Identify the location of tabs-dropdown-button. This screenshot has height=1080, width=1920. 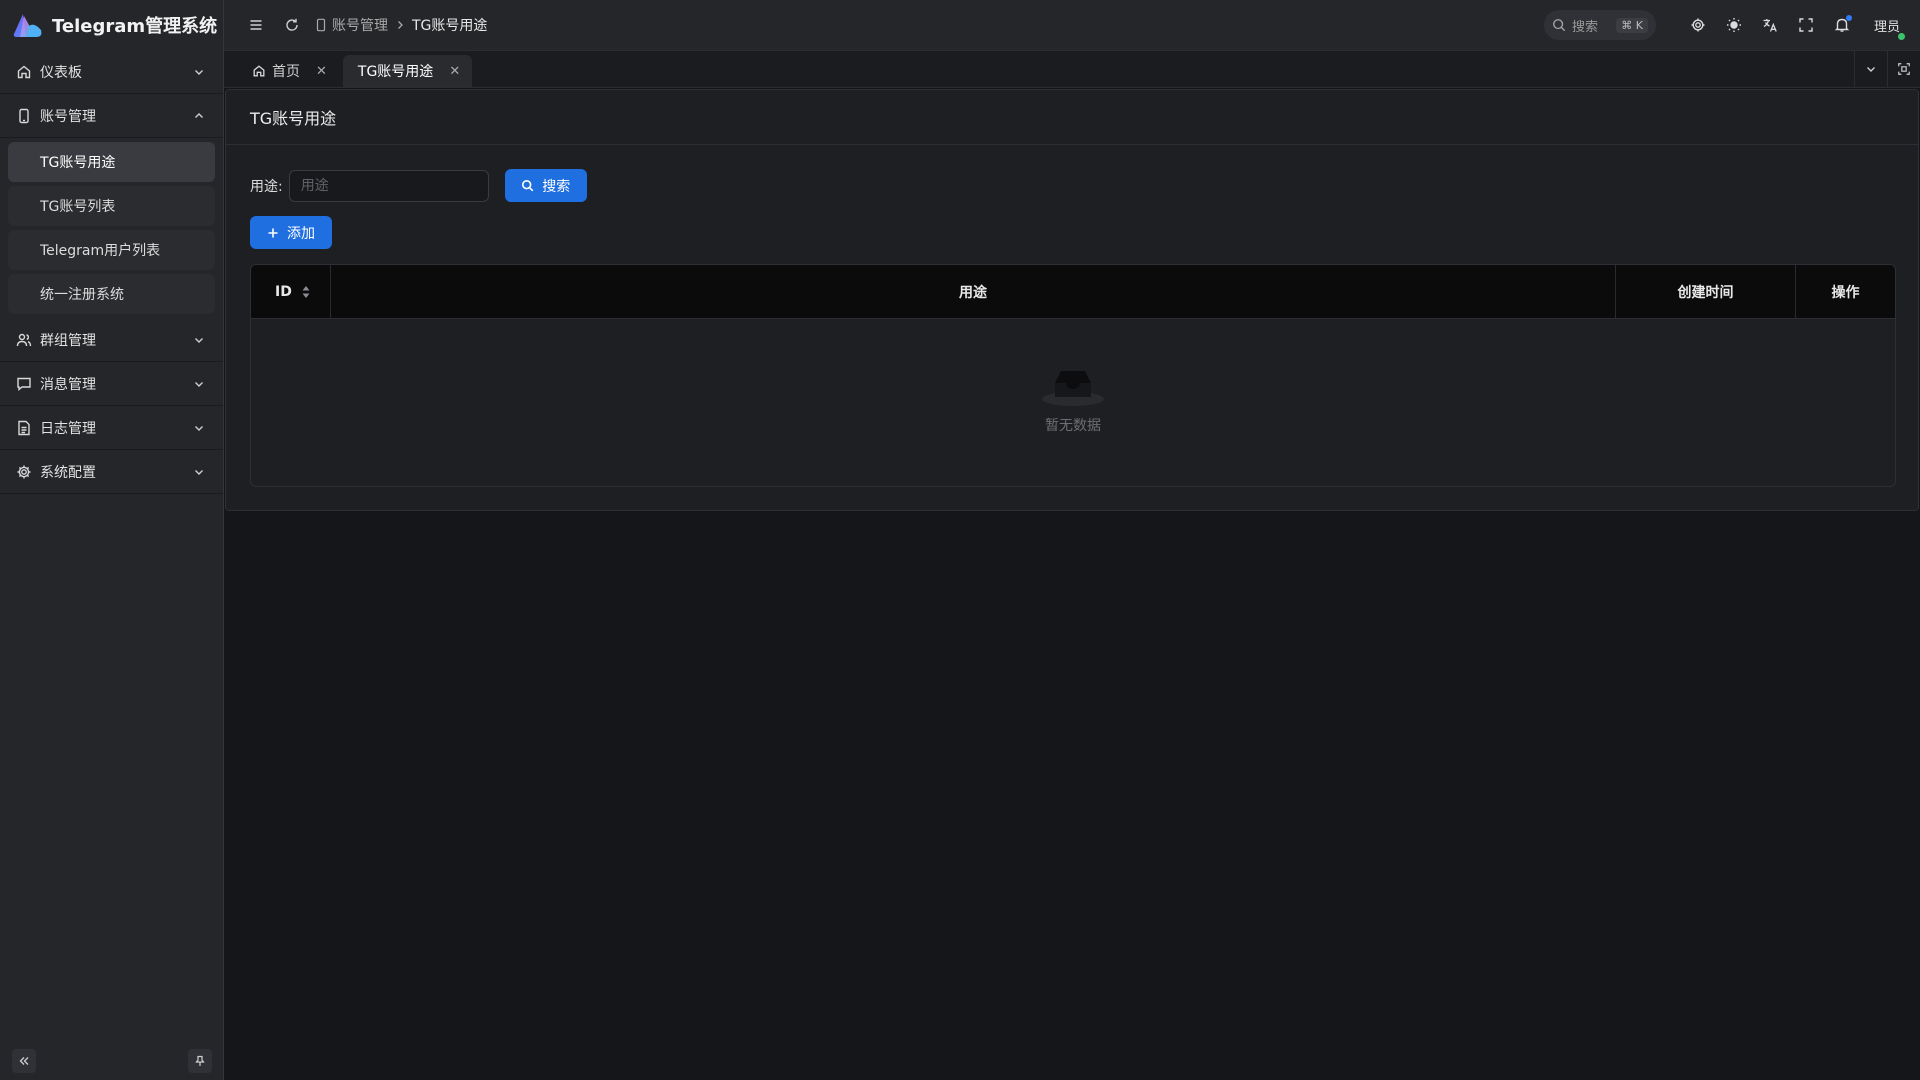
(1870, 69).